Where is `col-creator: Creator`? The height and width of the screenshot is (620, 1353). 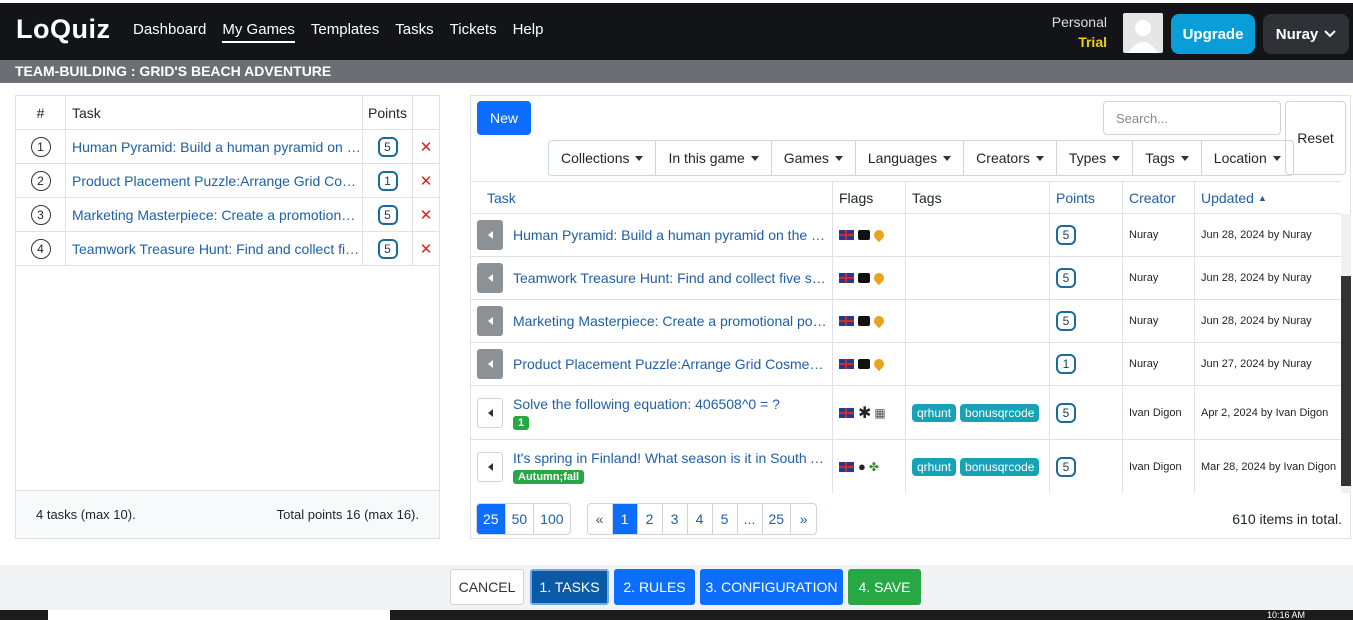 col-creator: Creator is located at coordinates (1159, 197).